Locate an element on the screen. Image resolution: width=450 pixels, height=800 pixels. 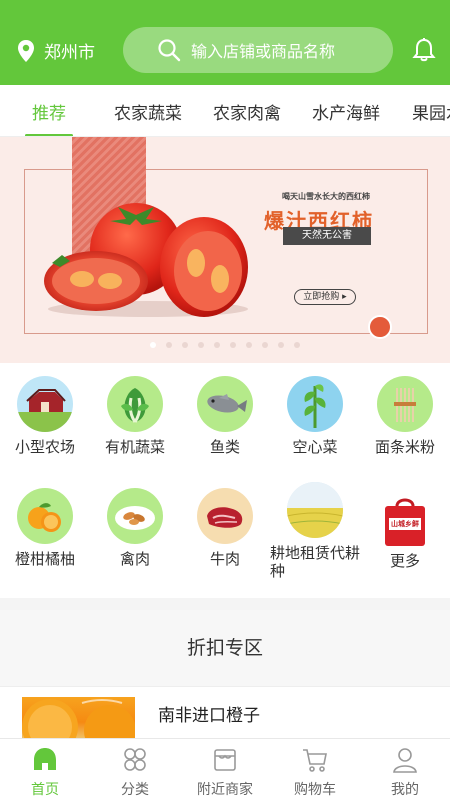
field-icon is located at coordinates (315, 510).